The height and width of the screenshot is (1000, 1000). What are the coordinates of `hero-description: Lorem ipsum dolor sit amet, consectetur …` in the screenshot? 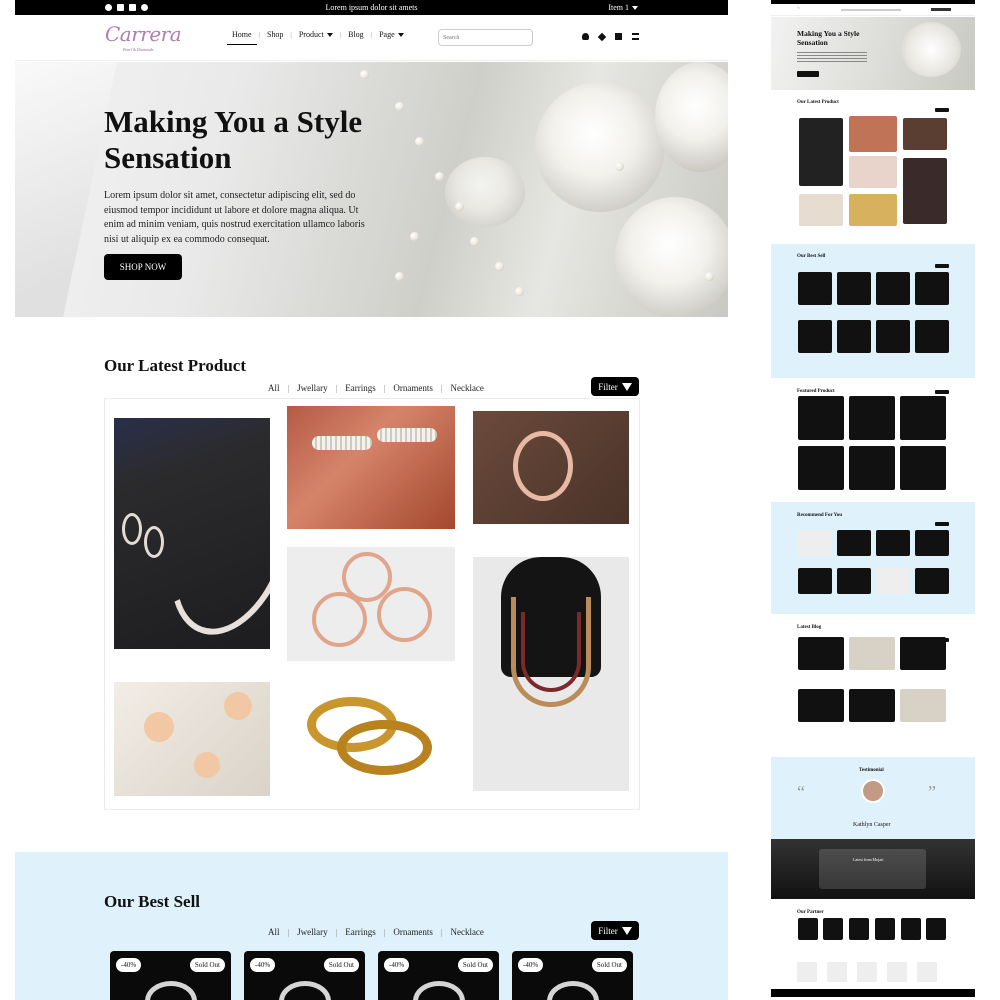 It's located at (234, 217).